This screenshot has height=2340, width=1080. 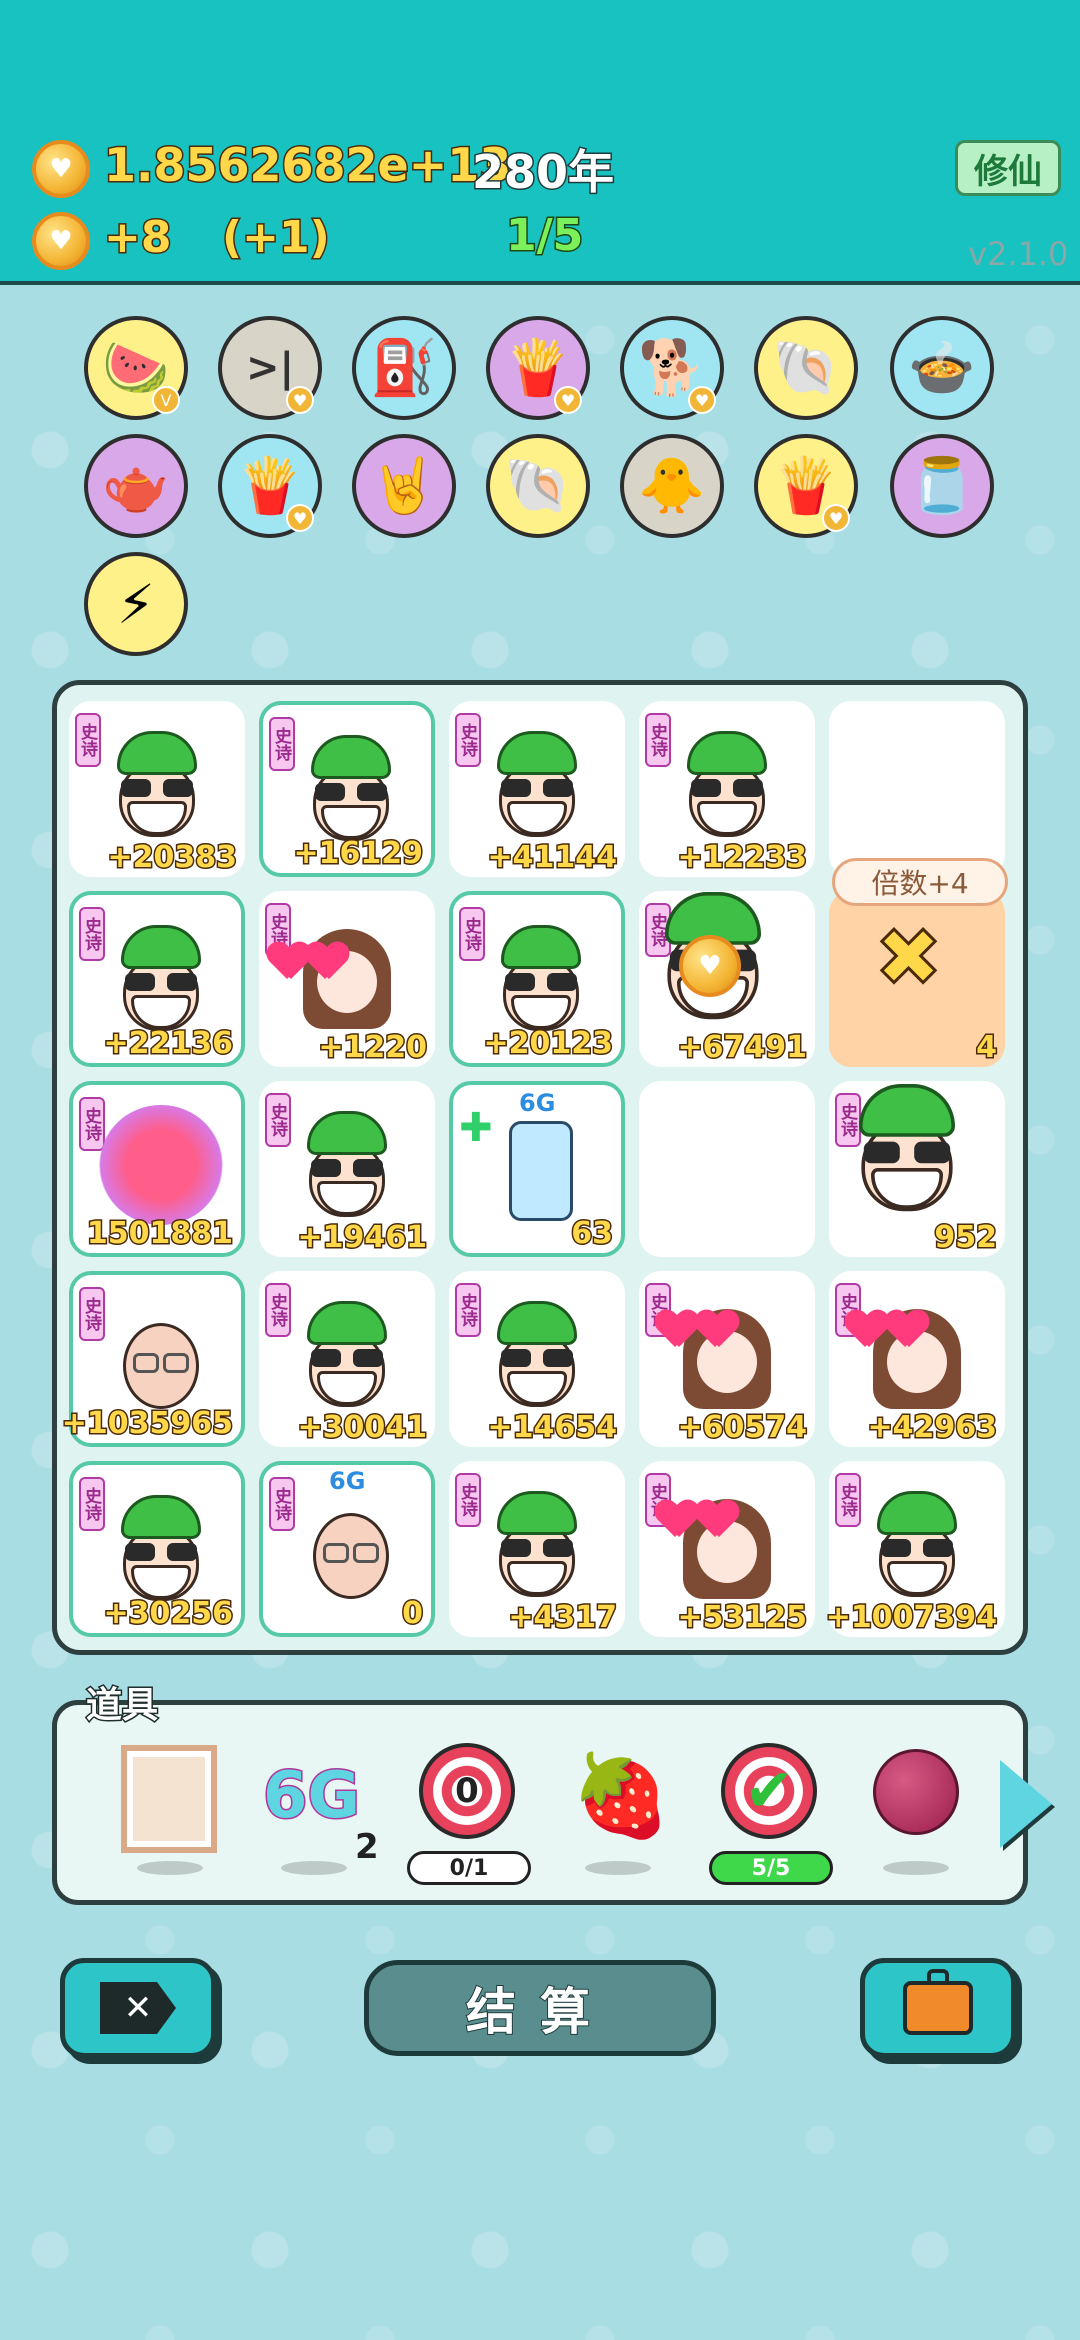 What do you see at coordinates (161, 1165) in the screenshot?
I see `big-heart-effect-icon` at bounding box center [161, 1165].